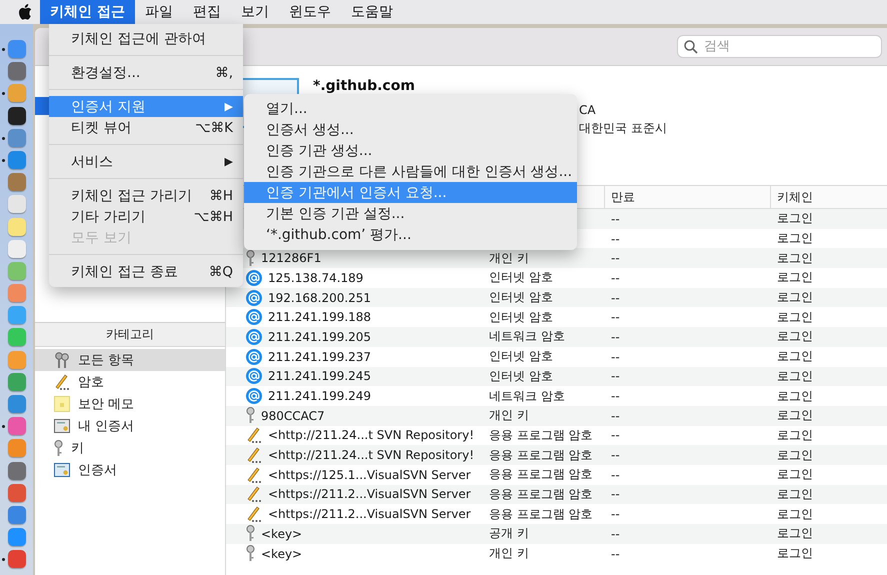 This screenshot has height=575, width=887. What do you see at coordinates (320, 337) in the screenshot?
I see `table-cell: 211.241.199.205` at bounding box center [320, 337].